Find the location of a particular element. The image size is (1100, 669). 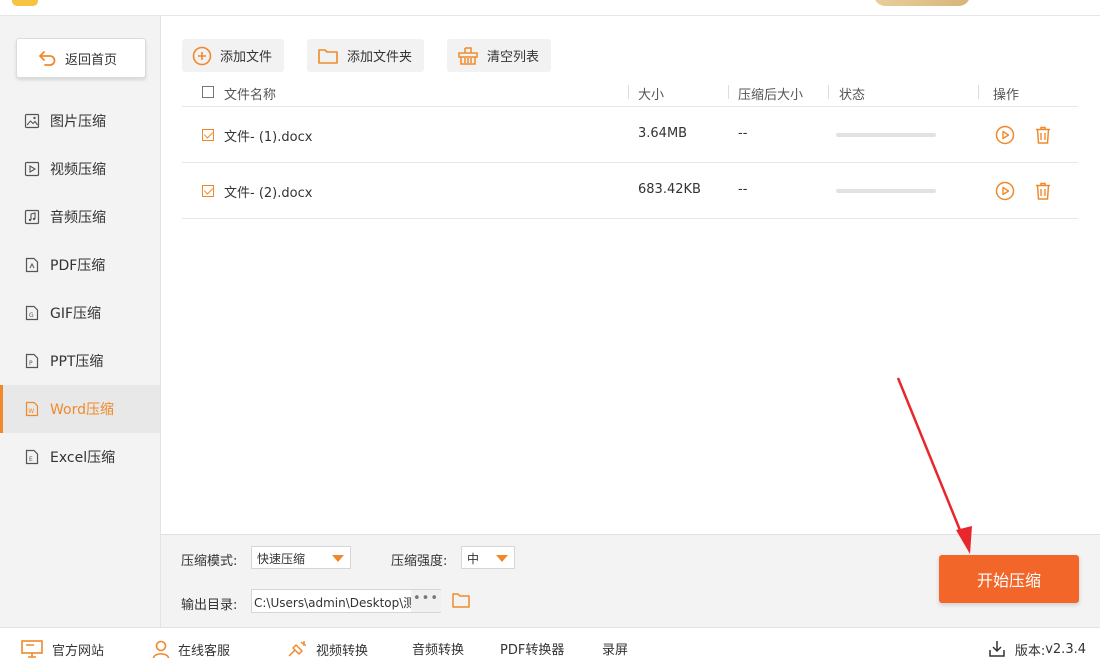

sidebar-item-video: 视频压缩 is located at coordinates (80, 169).